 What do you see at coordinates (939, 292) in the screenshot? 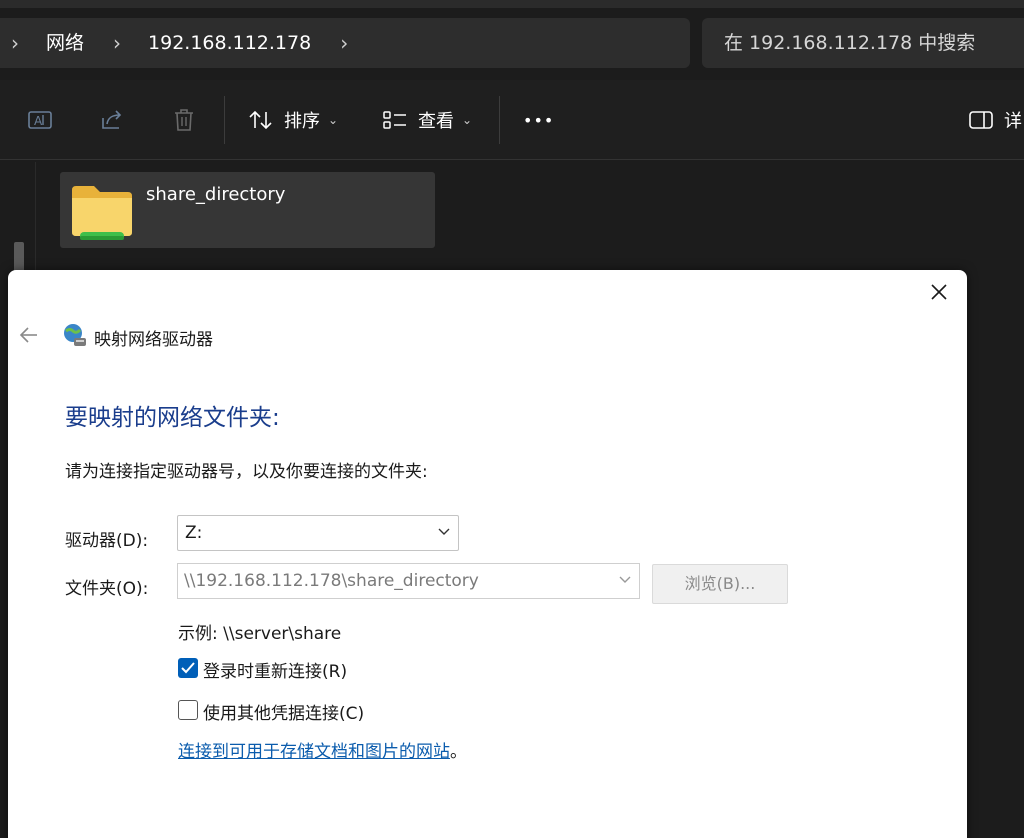
I see `close-icon` at bounding box center [939, 292].